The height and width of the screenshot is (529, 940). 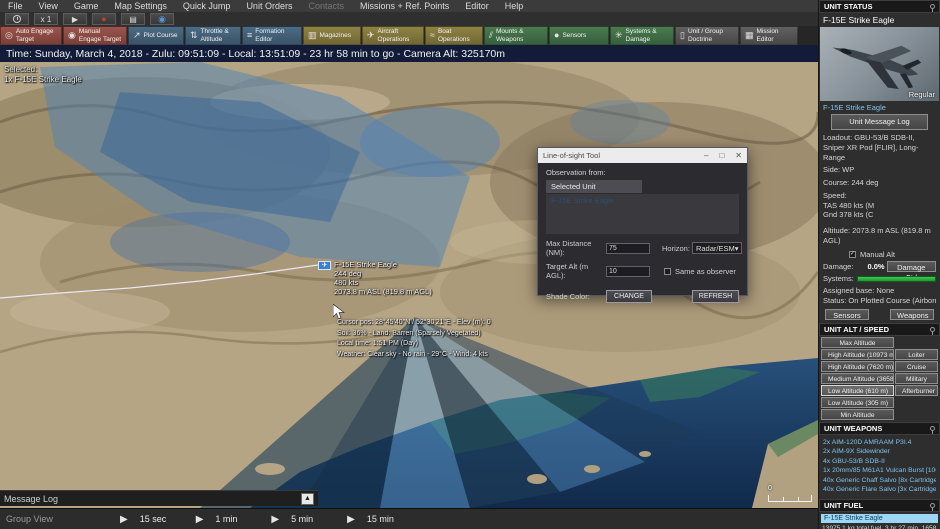 What do you see at coordinates (269, 6) in the screenshot?
I see `menu-unit-orders: Unit Orders` at bounding box center [269, 6].